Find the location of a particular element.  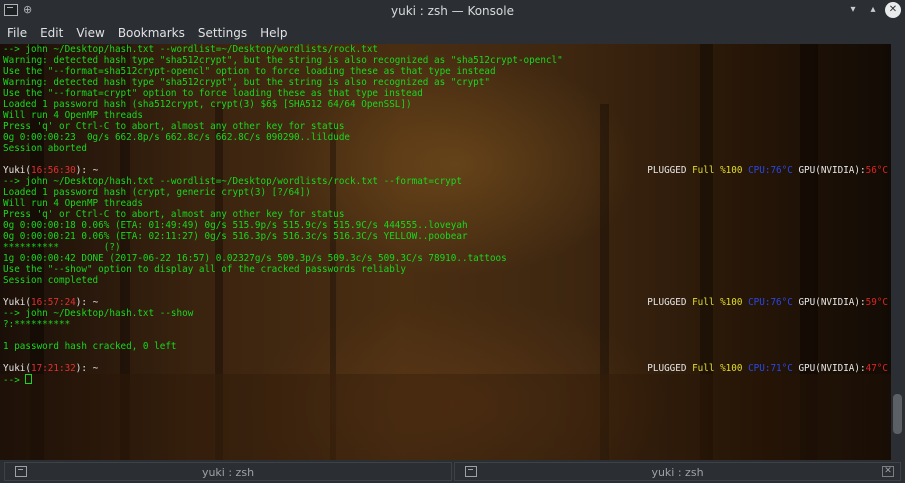

gpu-temp: 47°C is located at coordinates (876, 368).